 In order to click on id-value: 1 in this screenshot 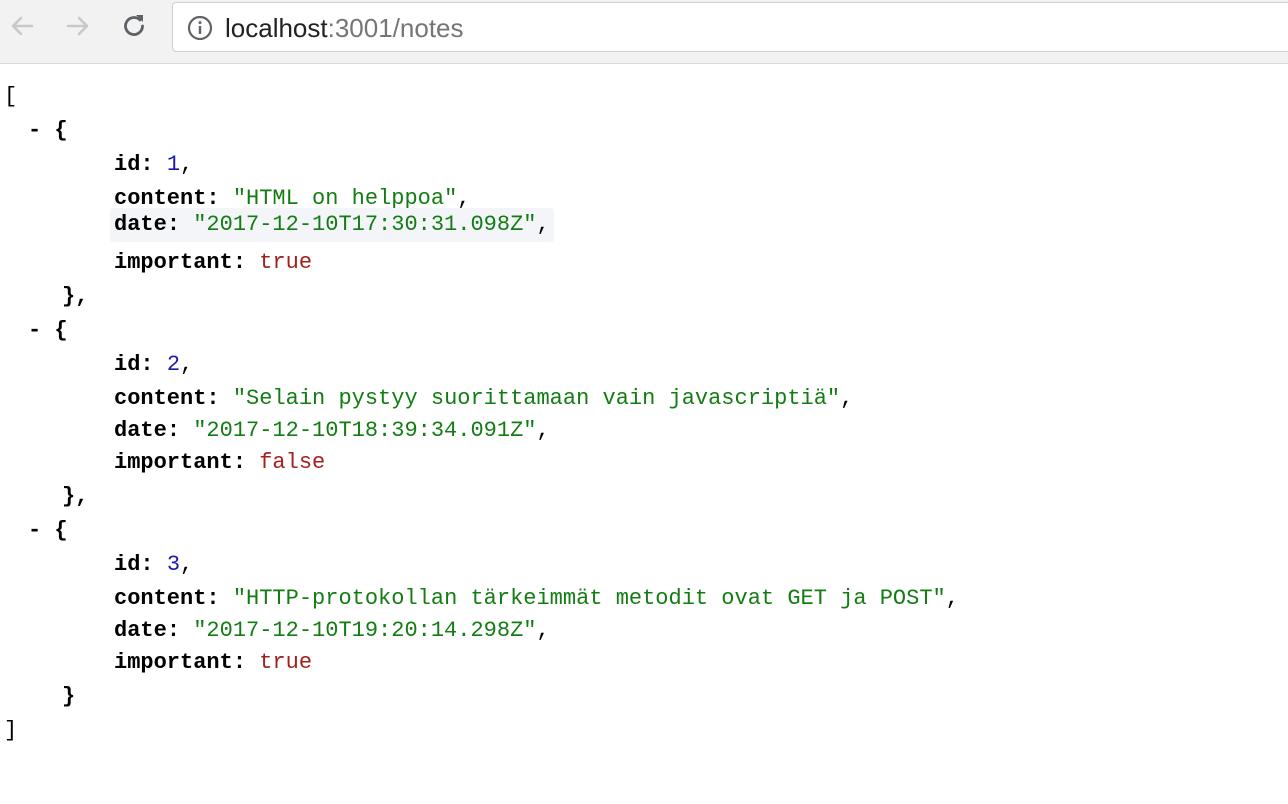, I will do `click(173, 164)`.